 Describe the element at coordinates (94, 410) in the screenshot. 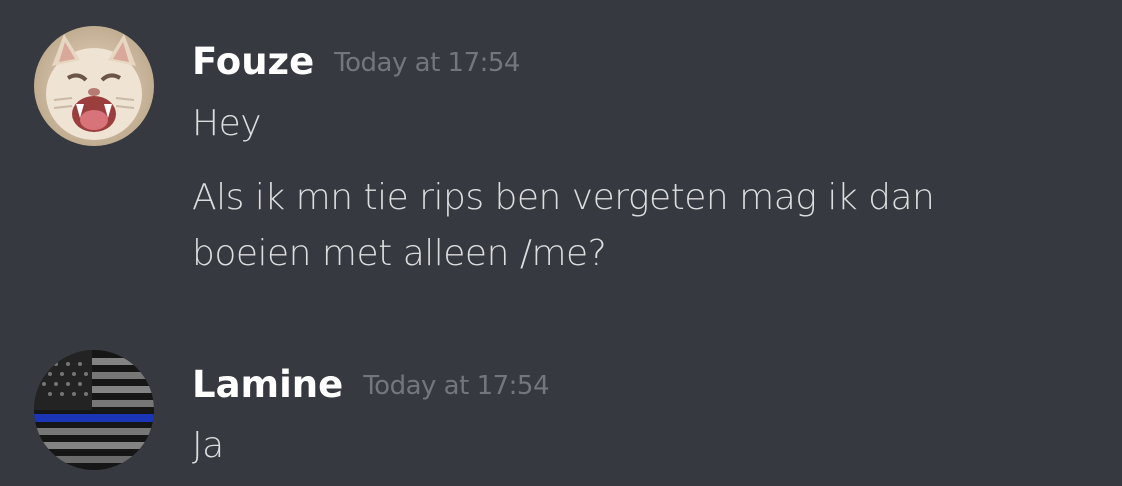

I see `thin-blue-line-flag-avatar-icon` at that location.